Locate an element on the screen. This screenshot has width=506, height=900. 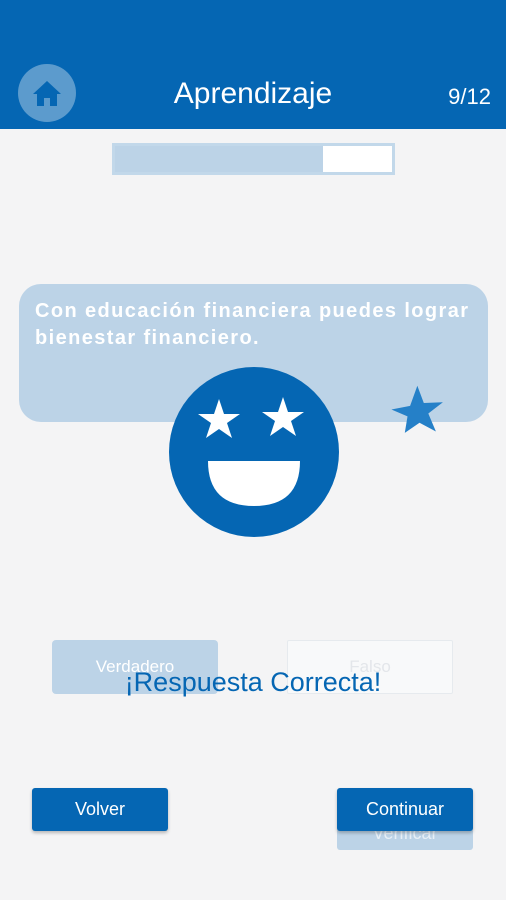
page-title: Aprendizaje is located at coordinates (253, 93).